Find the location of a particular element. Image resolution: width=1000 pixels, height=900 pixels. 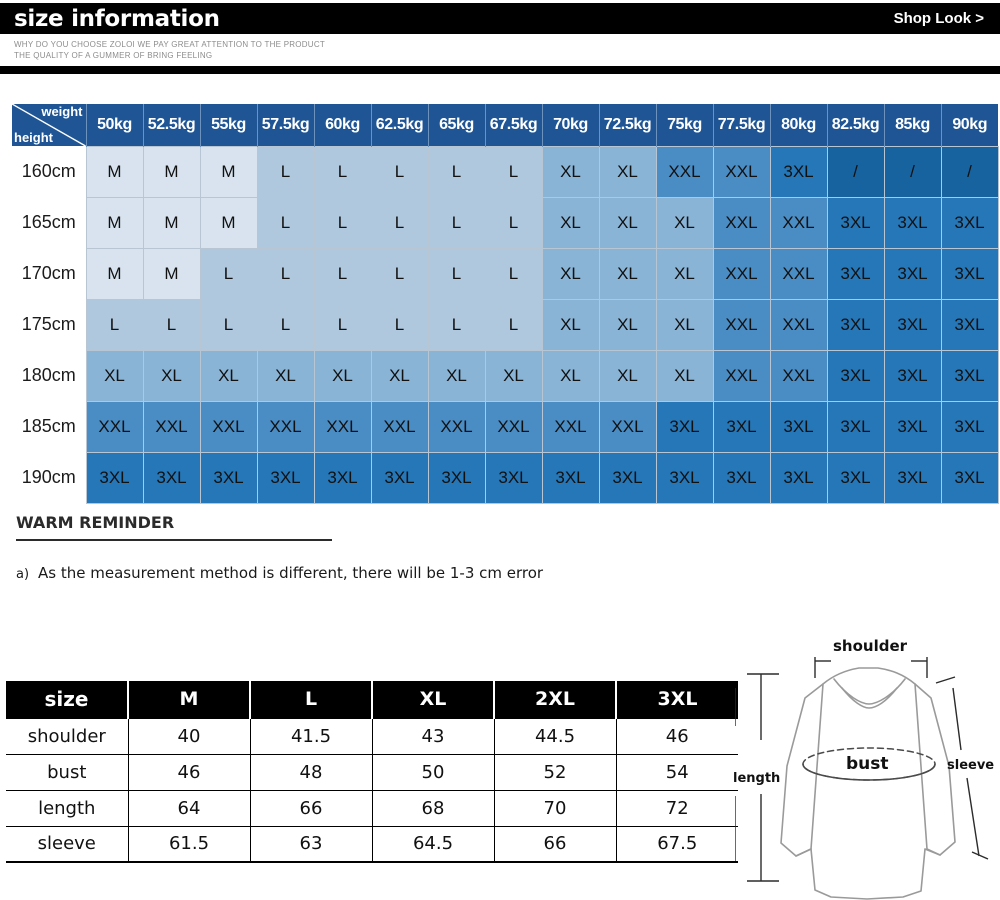

measurement-value-cell: 54 is located at coordinates (676, 772).